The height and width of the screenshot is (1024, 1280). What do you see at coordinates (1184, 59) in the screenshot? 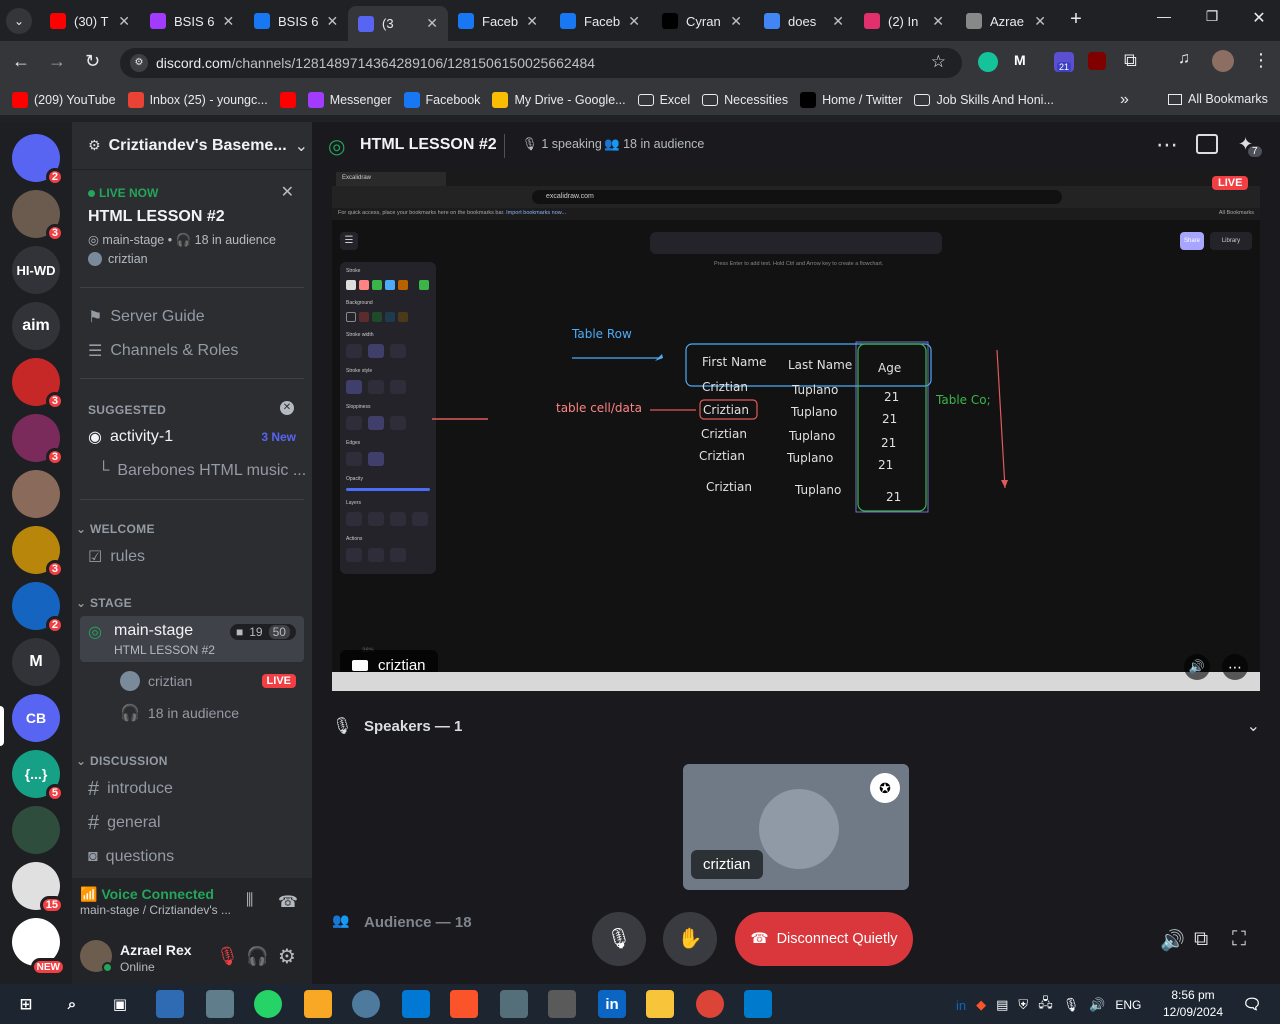
I see `media-icon: ♫` at bounding box center [1184, 59].